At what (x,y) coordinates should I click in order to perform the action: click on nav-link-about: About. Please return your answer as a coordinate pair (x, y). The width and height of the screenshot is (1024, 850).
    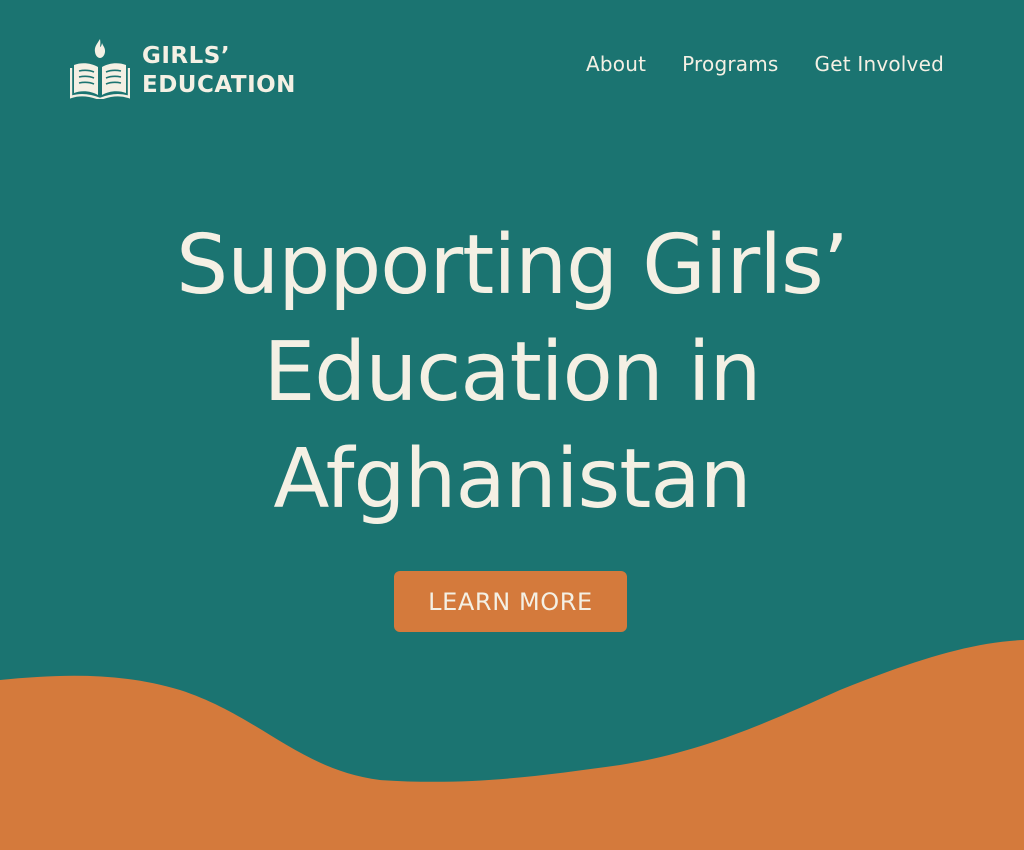
    Looking at the image, I should click on (616, 64).